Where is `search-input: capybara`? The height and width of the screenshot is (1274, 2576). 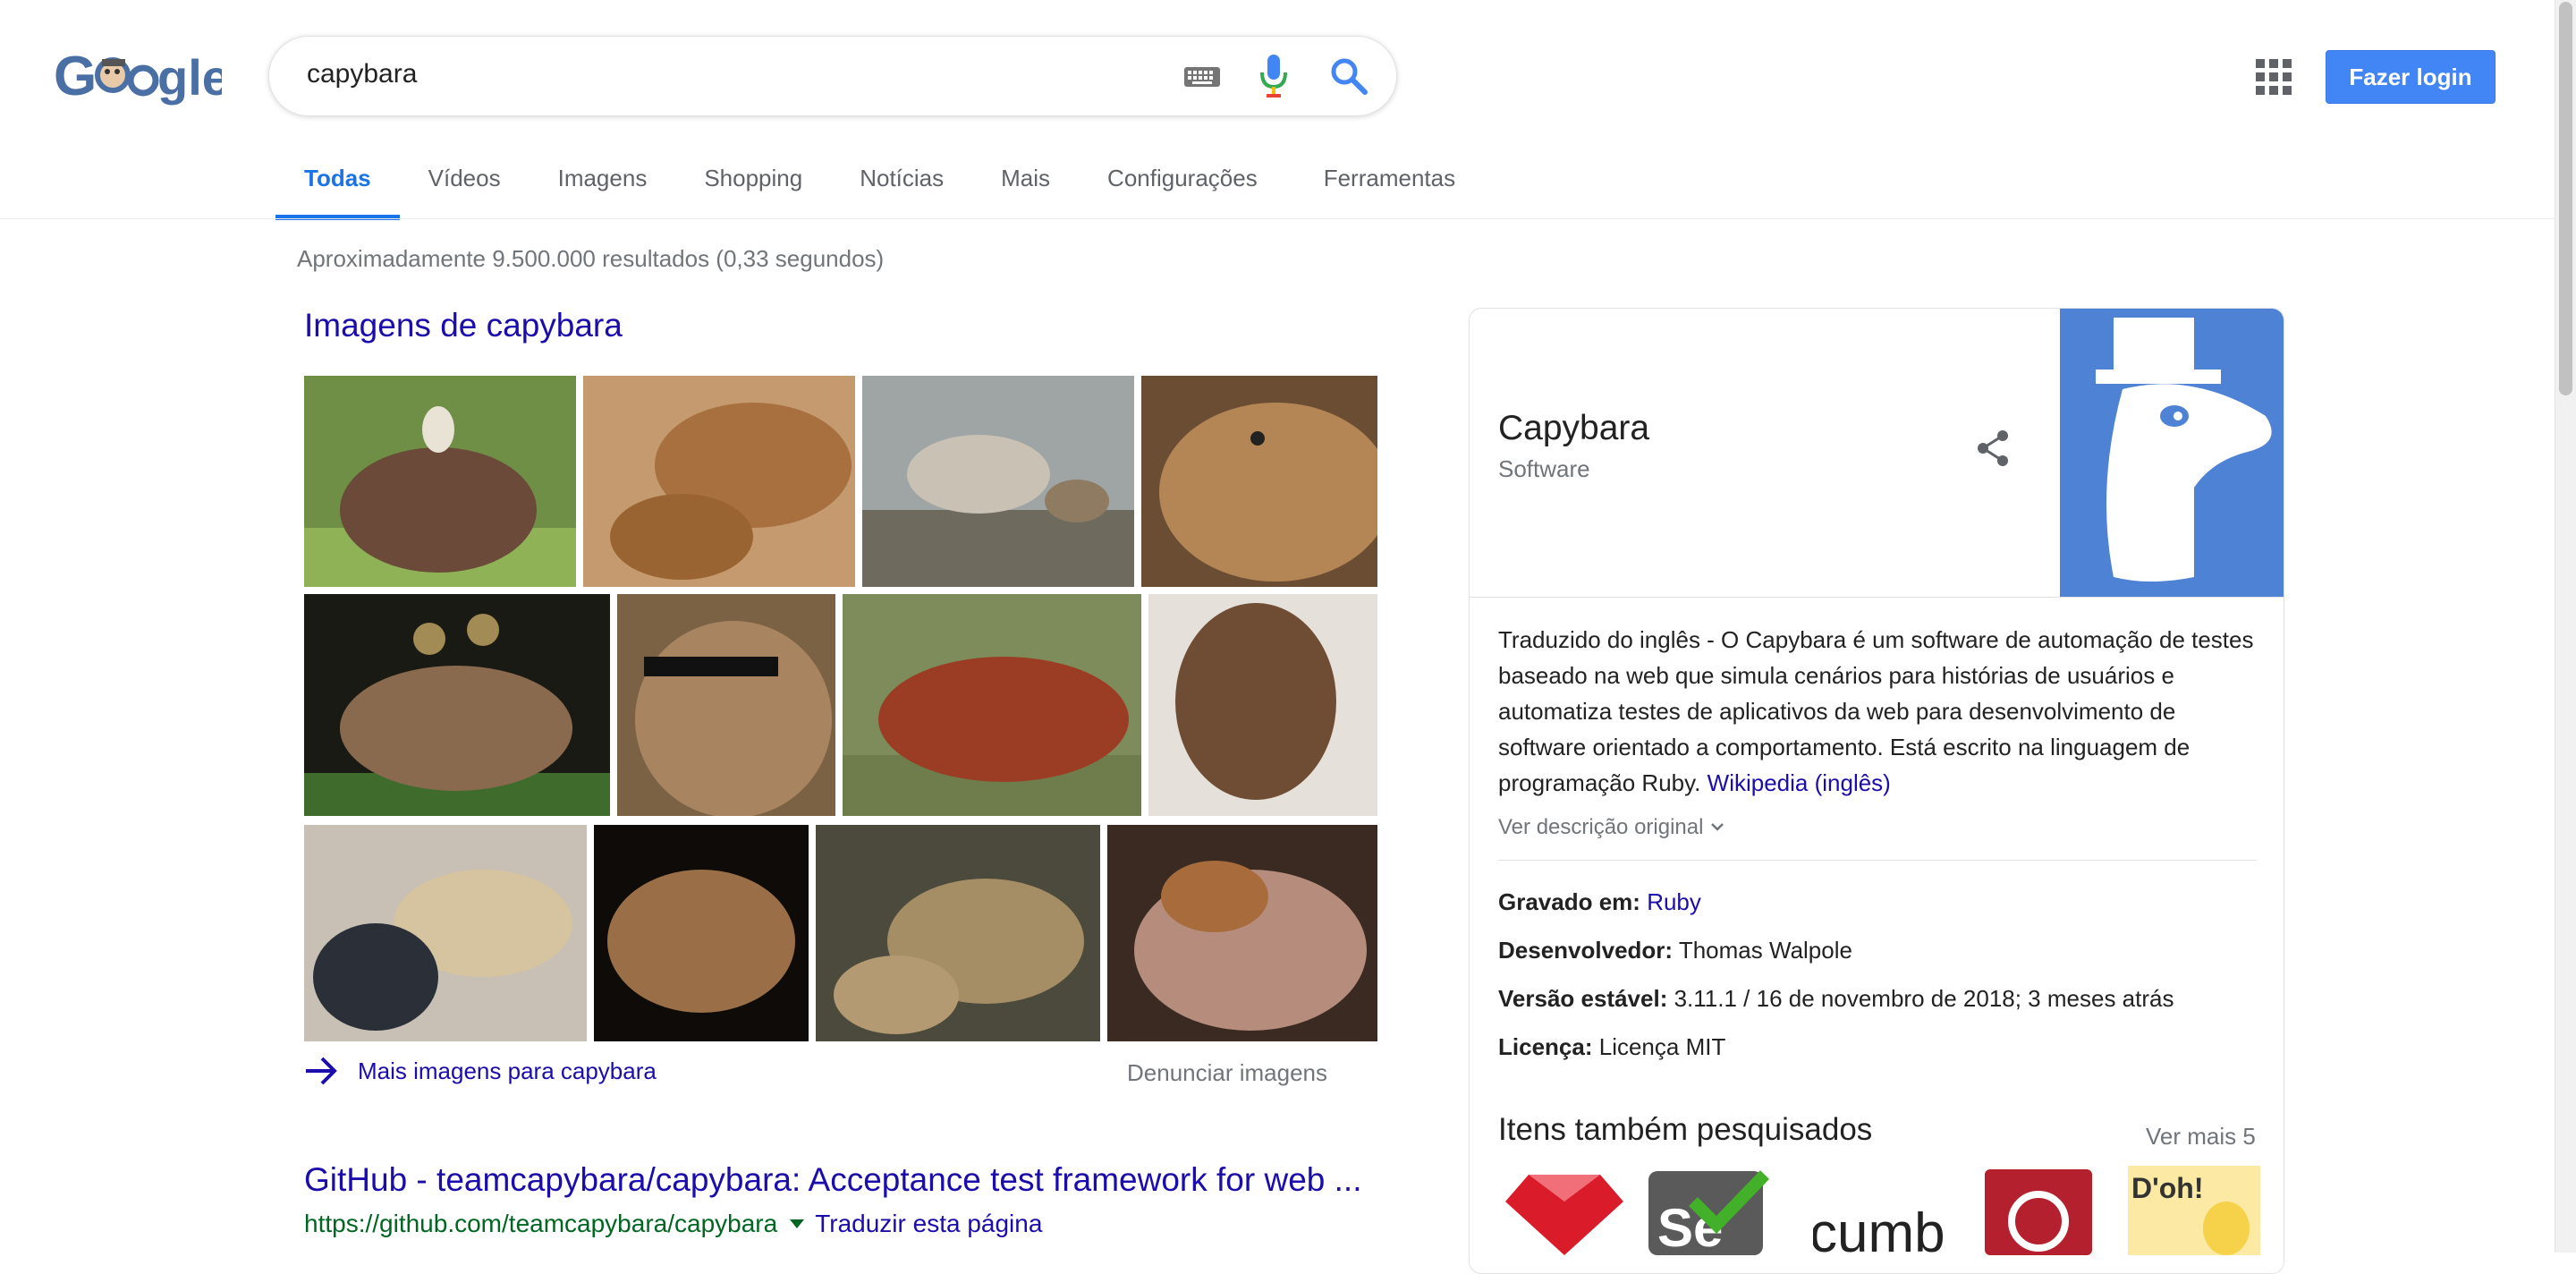 search-input: capybara is located at coordinates (362, 74).